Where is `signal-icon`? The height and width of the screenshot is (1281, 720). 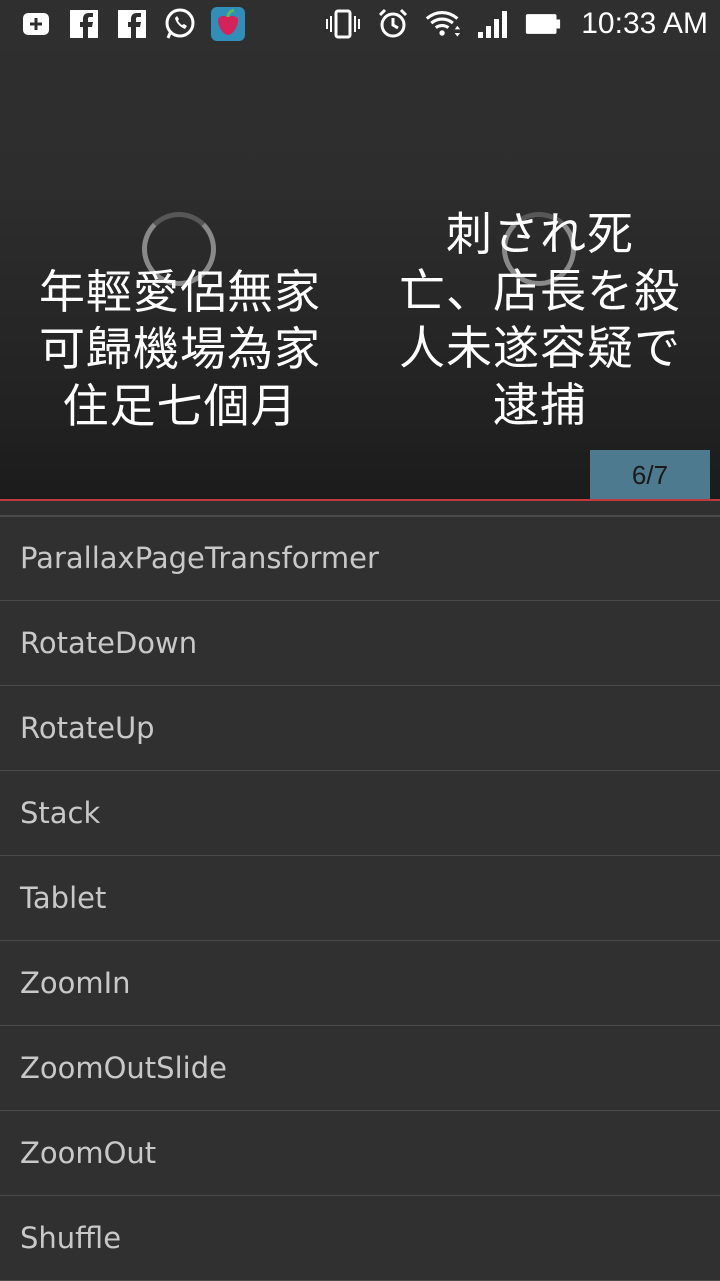
signal-icon is located at coordinates (493, 24).